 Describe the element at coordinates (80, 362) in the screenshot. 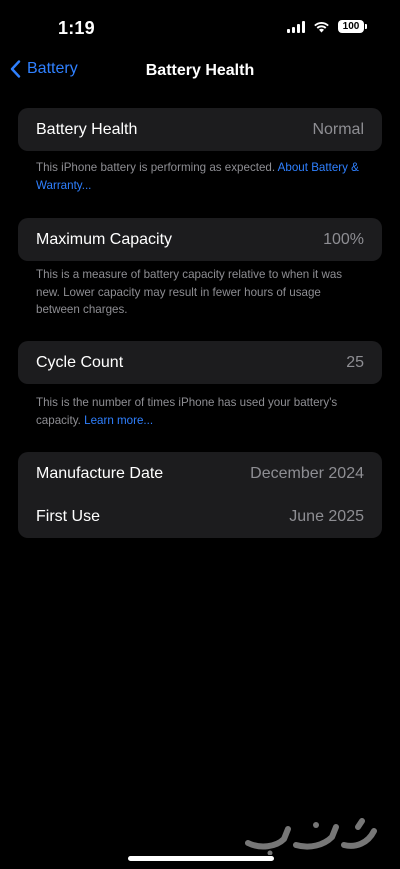

I see `cycle-count-label: Cycle Count` at that location.